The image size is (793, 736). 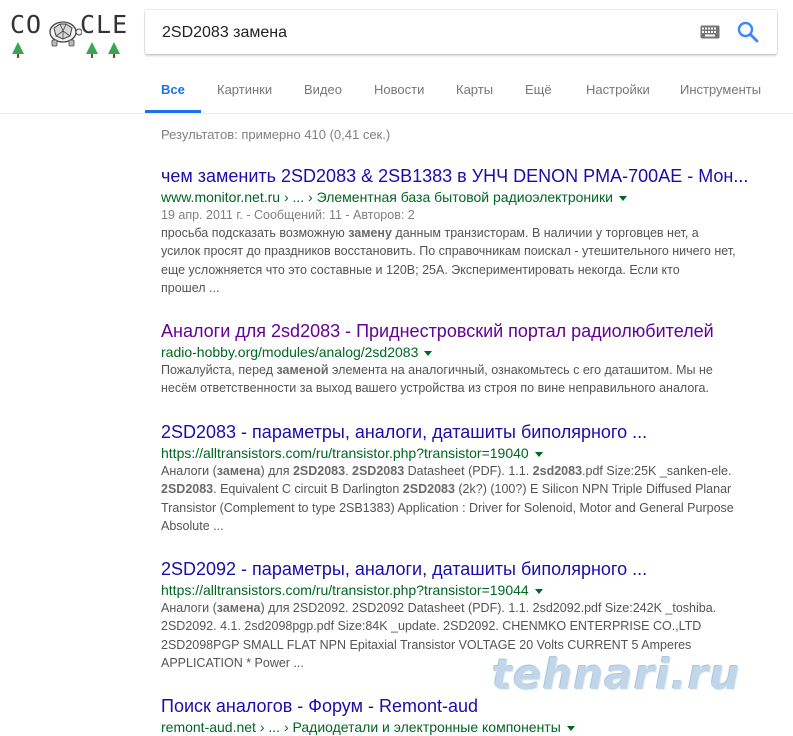 I want to click on active-tab-indicator, so click(x=173, y=111).